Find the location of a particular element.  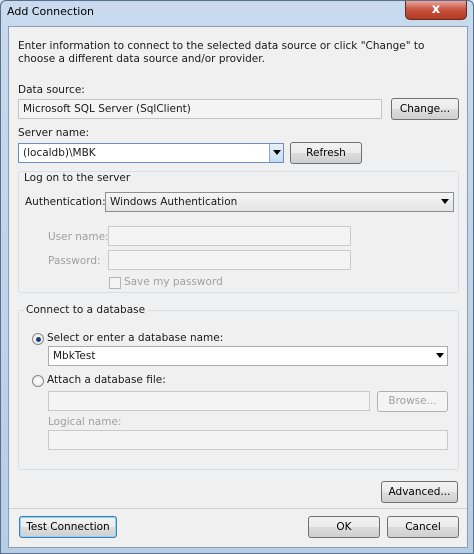

database-group-label: Connect to a database is located at coordinates (86, 310).